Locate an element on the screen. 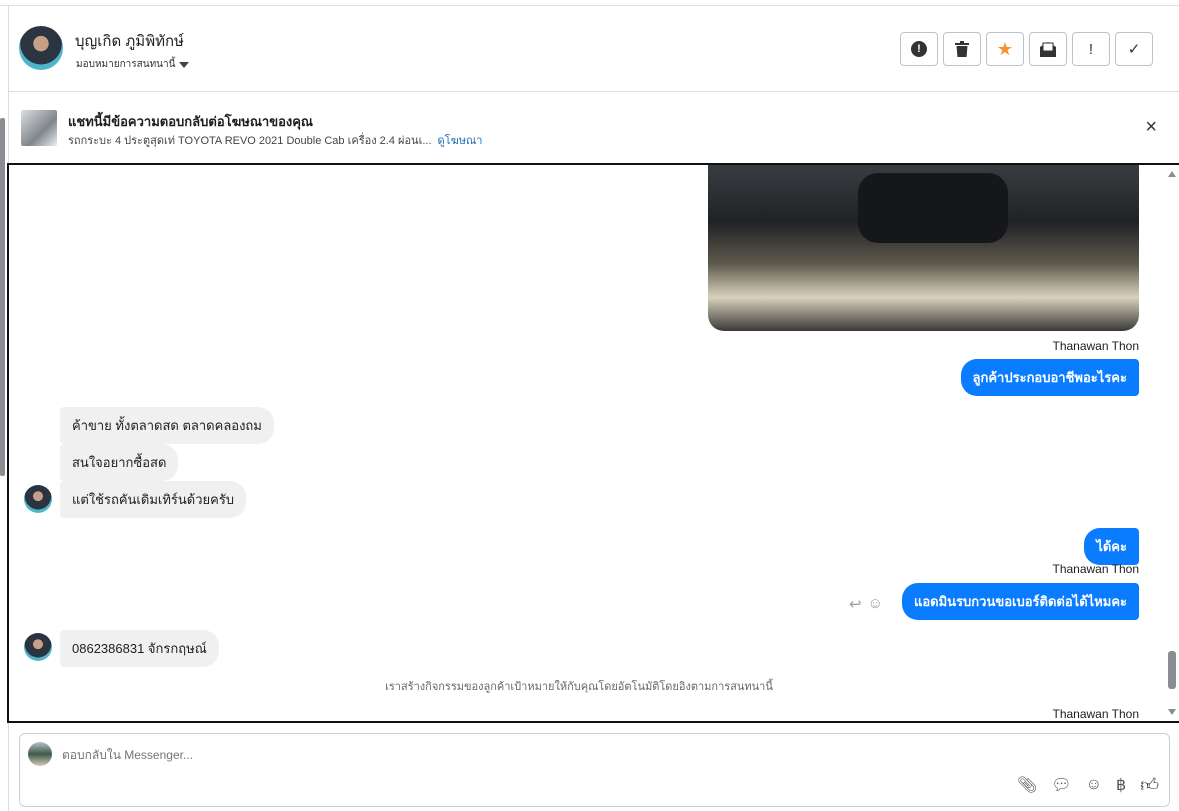  check-icon: ✓ is located at coordinates (1134, 49).